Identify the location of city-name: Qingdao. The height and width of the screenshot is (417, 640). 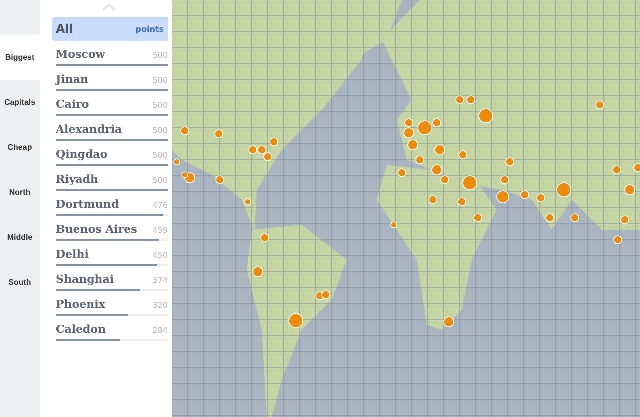
(82, 154).